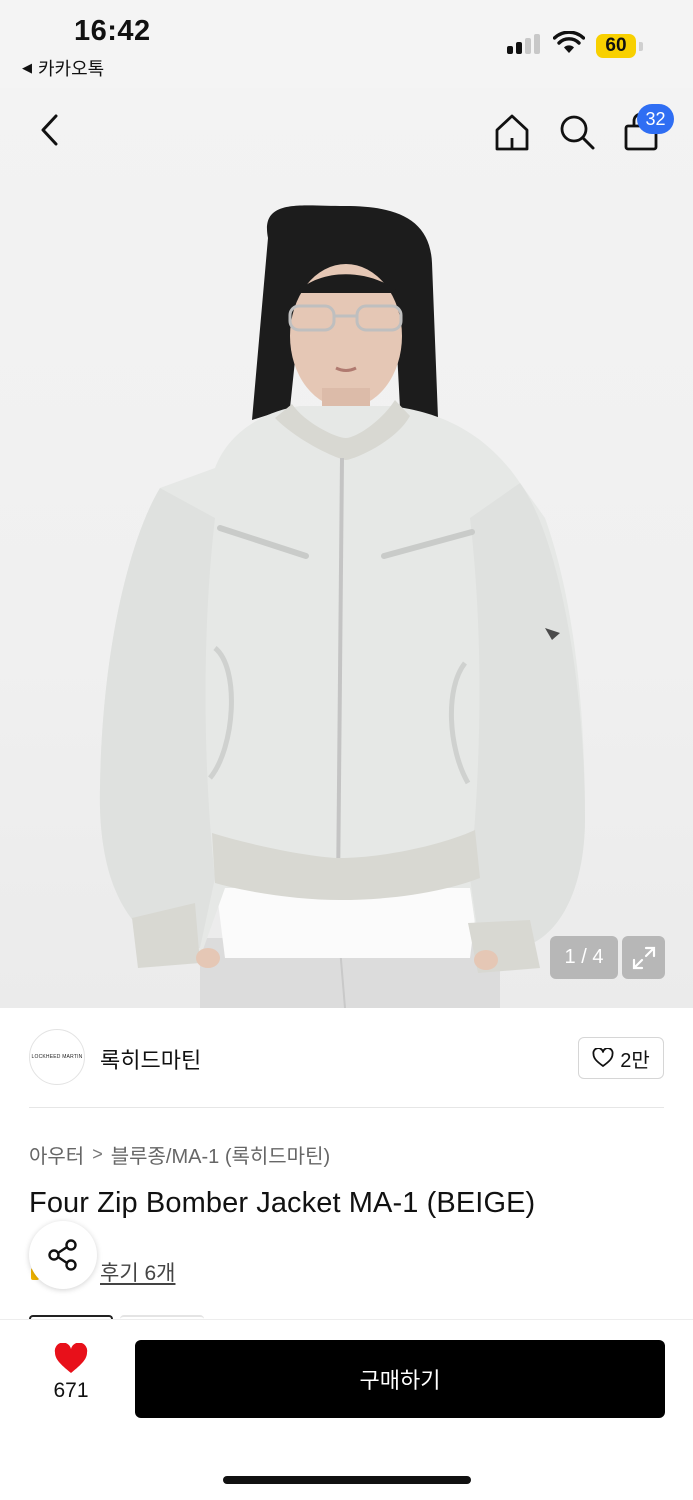 Image resolution: width=693 pixels, height=1500 pixels. I want to click on share-icon, so click(62, 1255).